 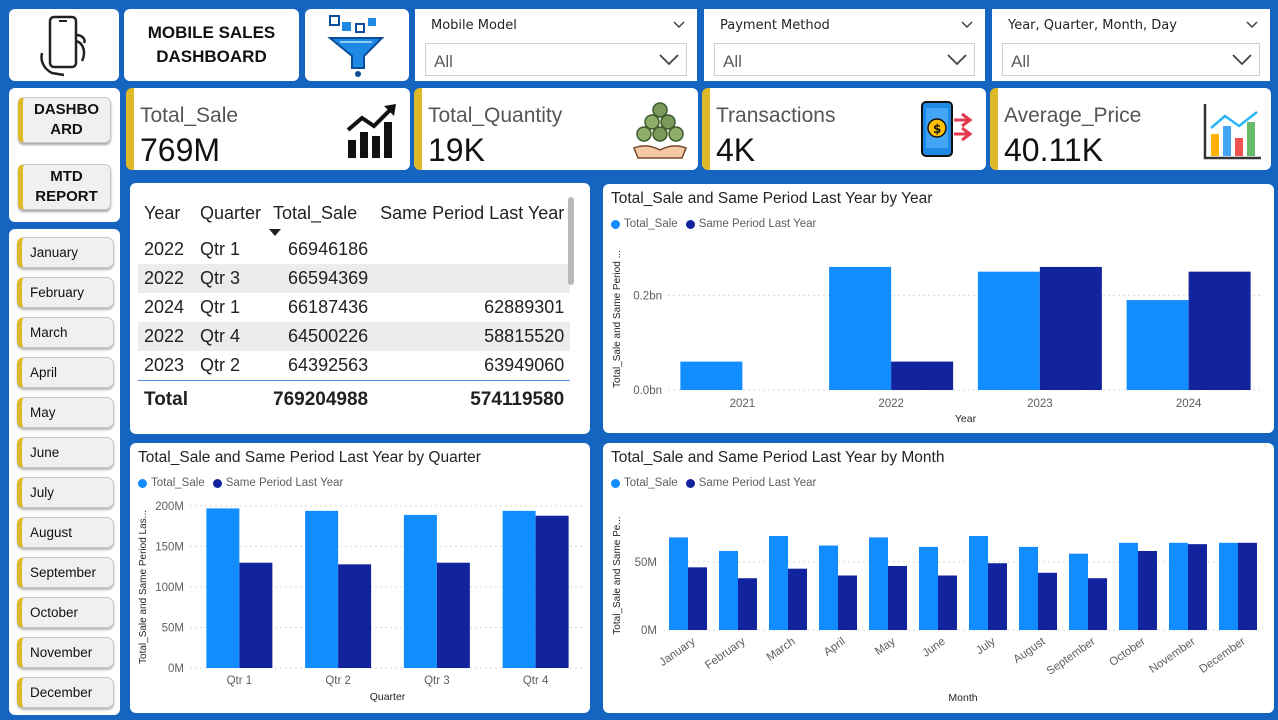 What do you see at coordinates (1073, 115) in the screenshot?
I see `kpi-label: Average_Price` at bounding box center [1073, 115].